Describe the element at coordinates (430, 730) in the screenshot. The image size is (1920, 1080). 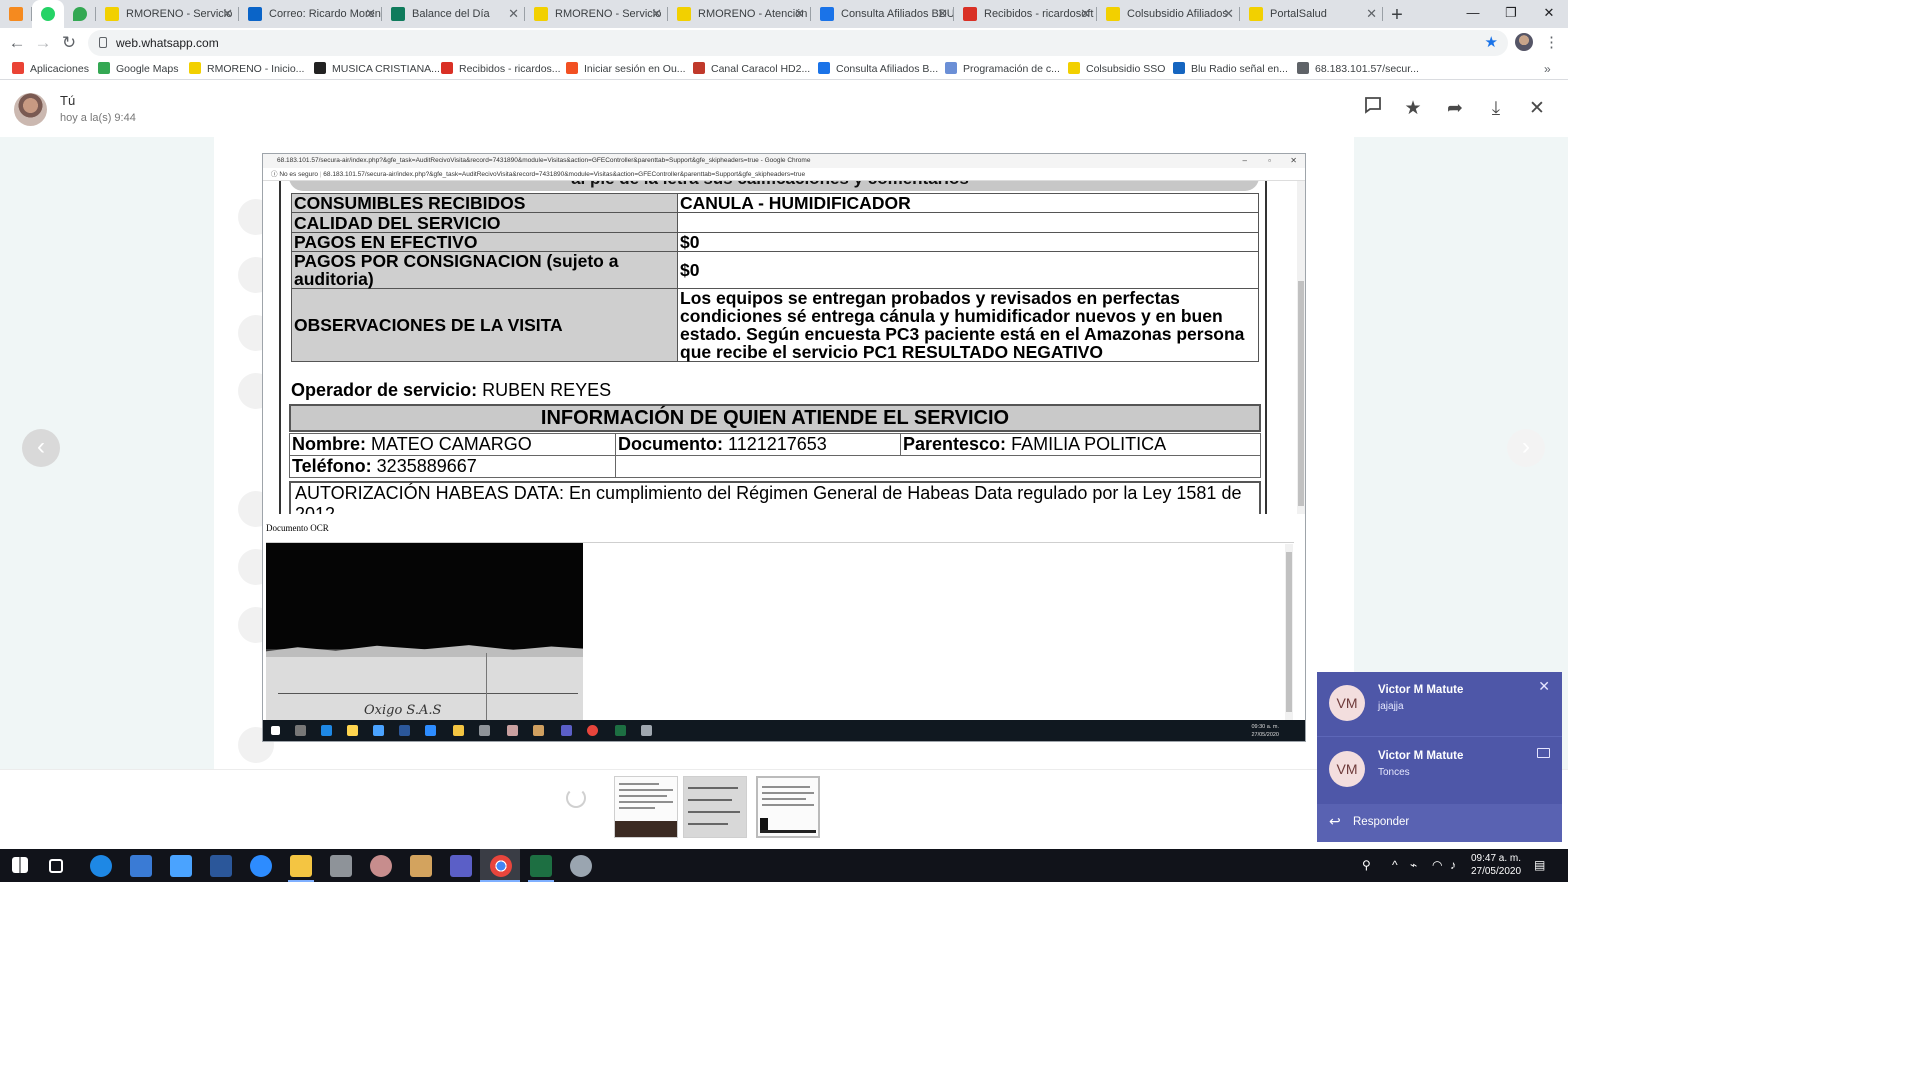
I see `embedded-zoom-icon` at that location.